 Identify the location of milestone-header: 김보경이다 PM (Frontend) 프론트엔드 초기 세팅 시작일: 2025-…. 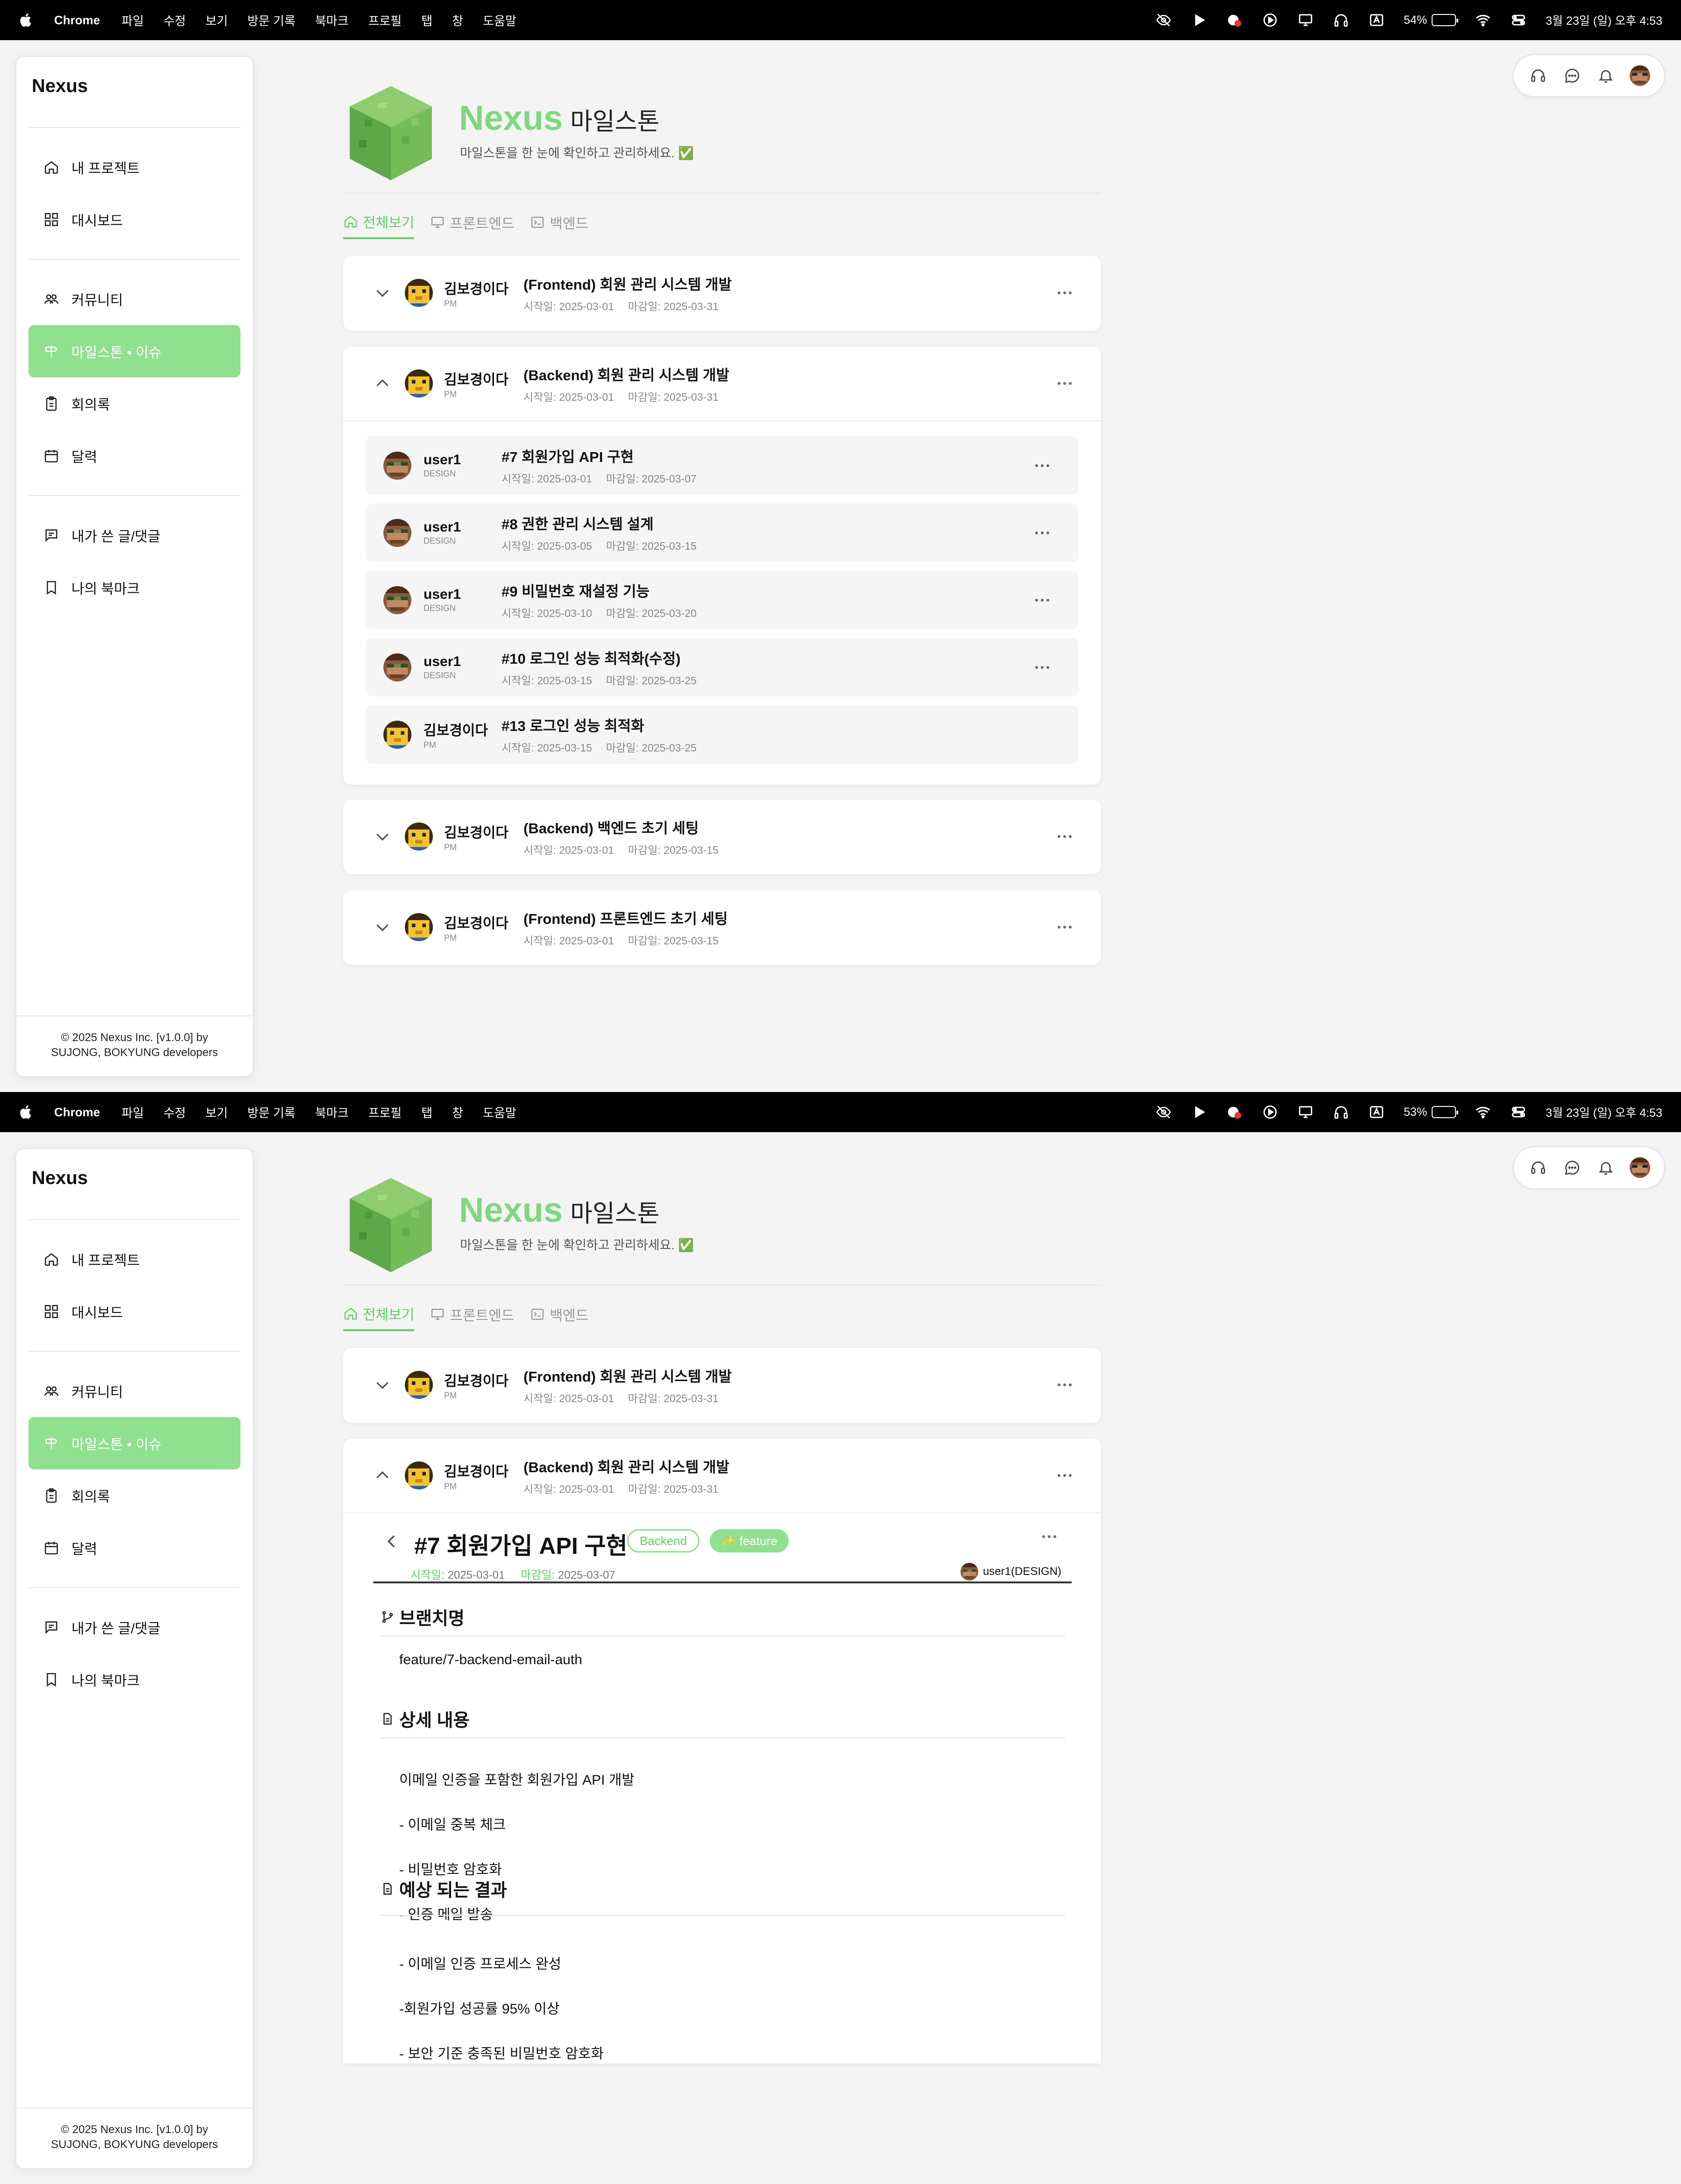
(722, 927).